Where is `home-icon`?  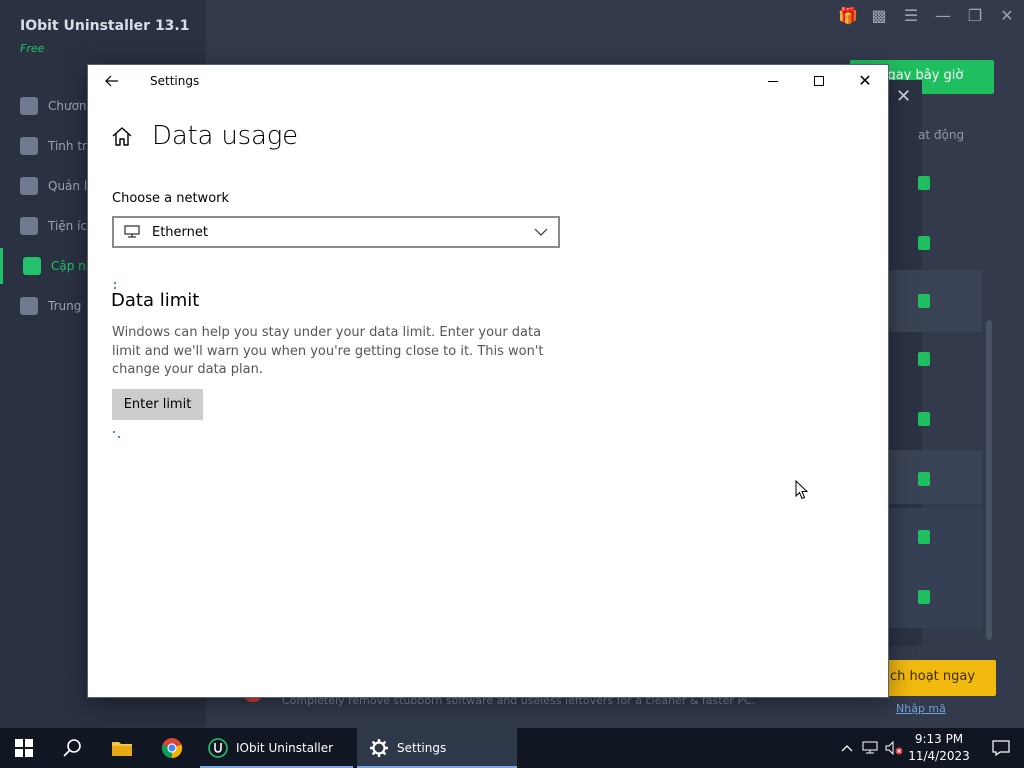
home-icon is located at coordinates (122, 137).